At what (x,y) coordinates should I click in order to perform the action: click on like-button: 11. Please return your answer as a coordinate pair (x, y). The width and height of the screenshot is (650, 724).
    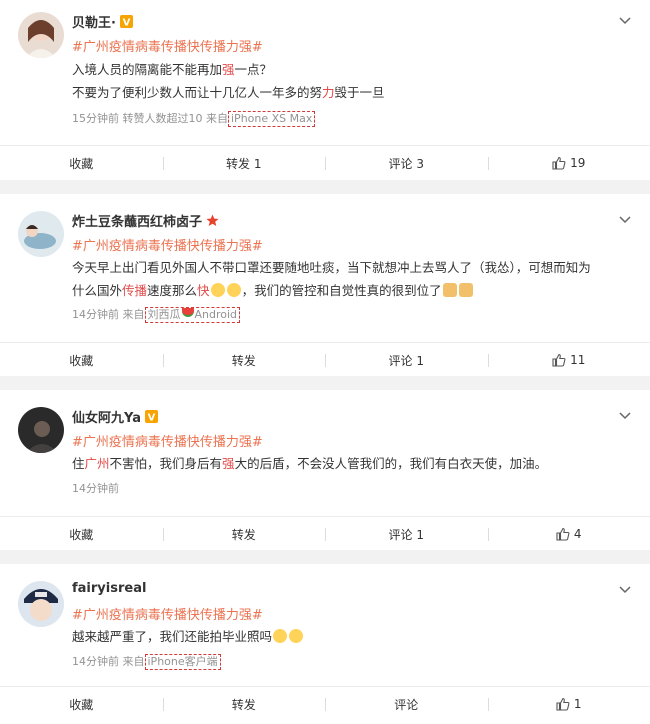
    Looking at the image, I should click on (568, 360).